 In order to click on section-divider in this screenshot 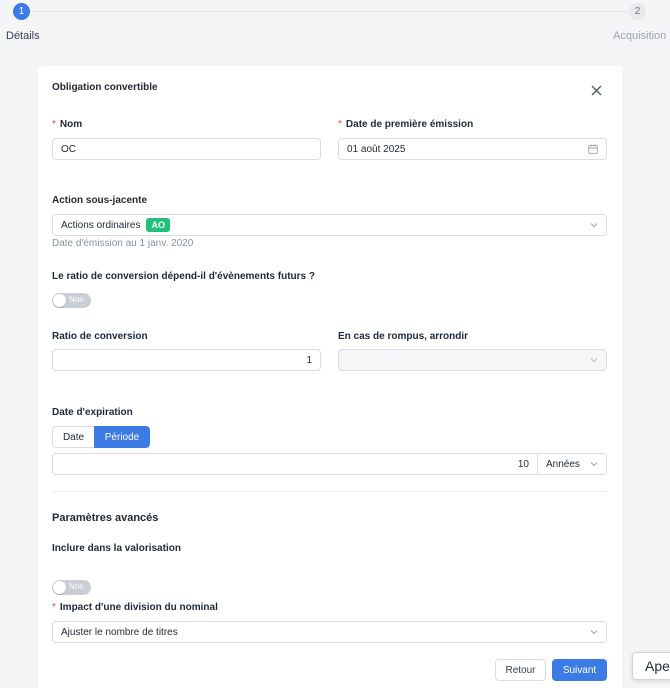, I will do `click(329, 491)`.